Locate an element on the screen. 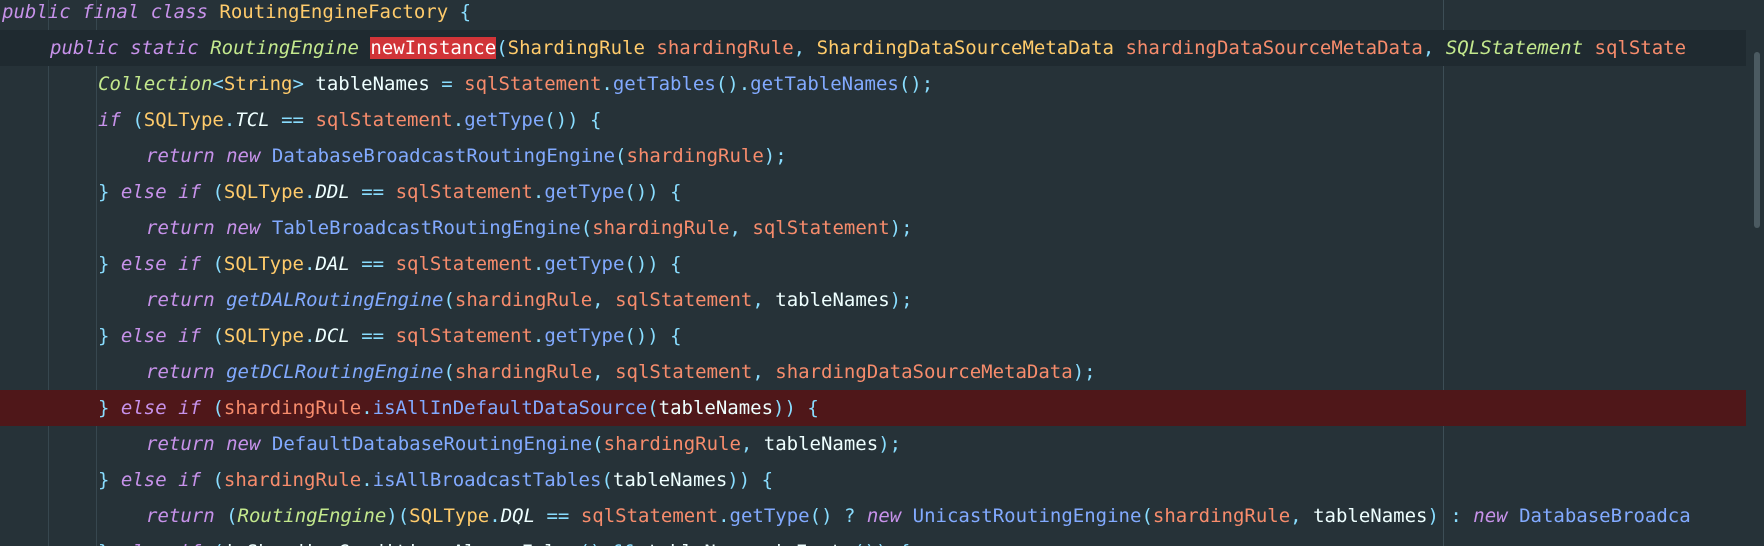  code-token: else is located at coordinates (143, 264).